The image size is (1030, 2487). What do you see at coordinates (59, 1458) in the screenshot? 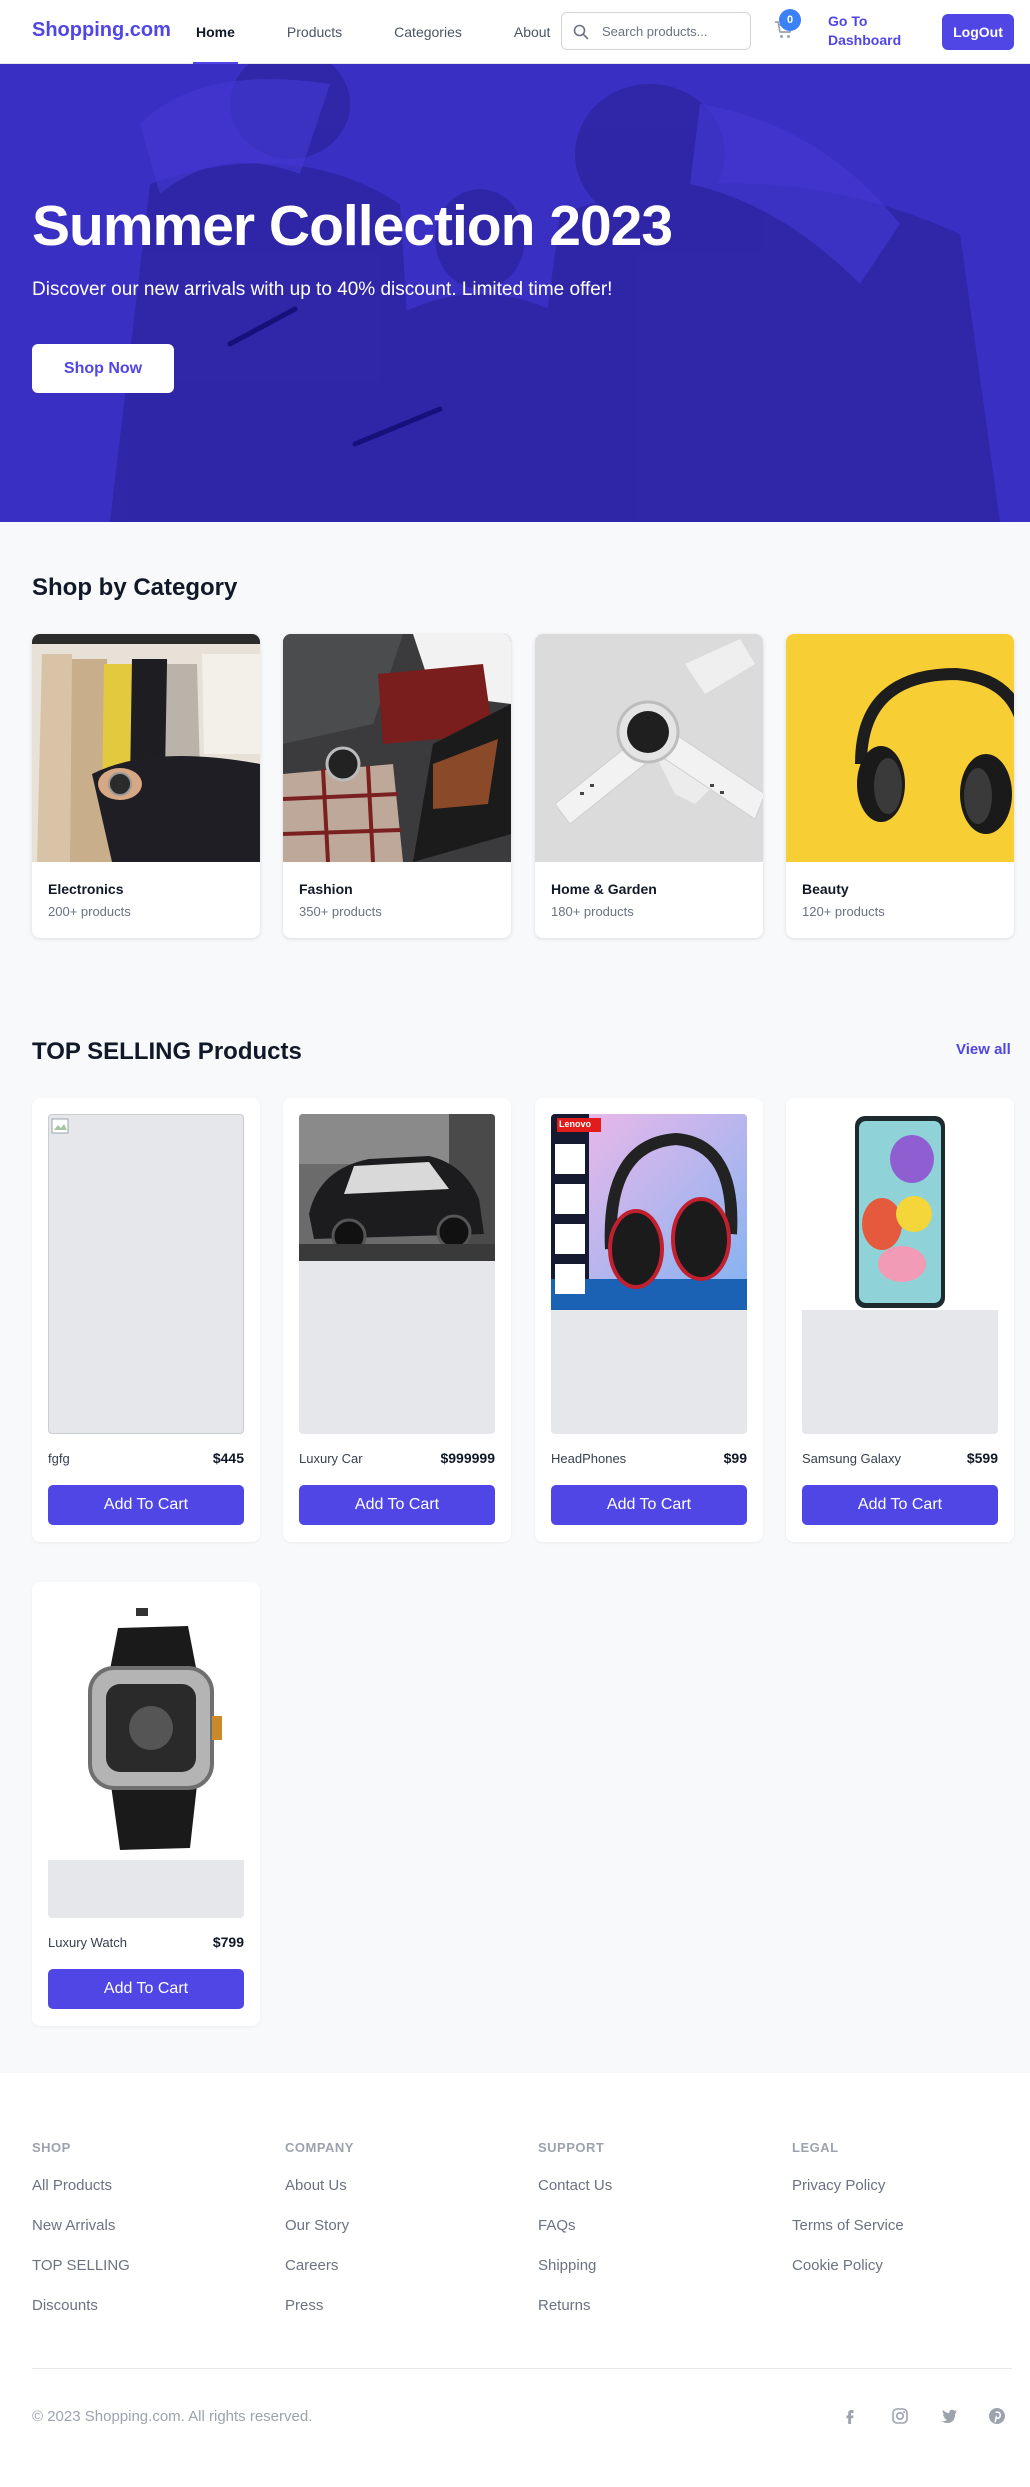
I see `product-name: fgfg` at bounding box center [59, 1458].